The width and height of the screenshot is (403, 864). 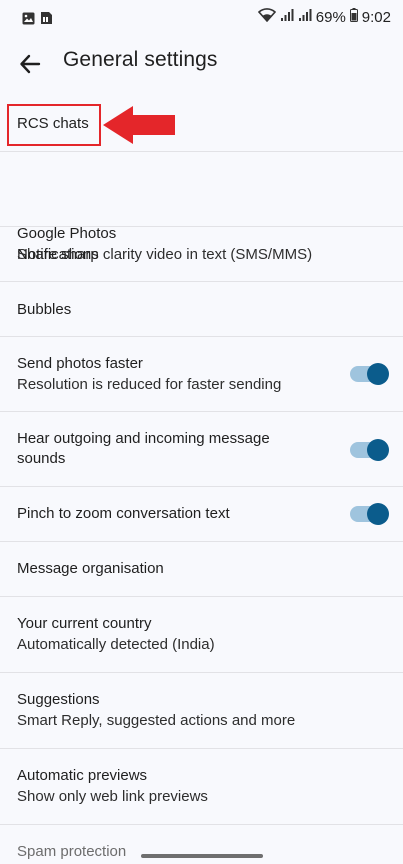 I want to click on setting-subtitle: Show only web link previews, so click(x=112, y=796).